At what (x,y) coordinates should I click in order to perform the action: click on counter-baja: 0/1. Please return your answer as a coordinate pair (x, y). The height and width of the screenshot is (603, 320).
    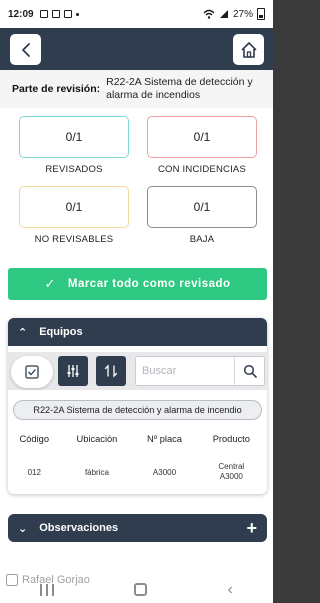
    Looking at the image, I should click on (202, 207).